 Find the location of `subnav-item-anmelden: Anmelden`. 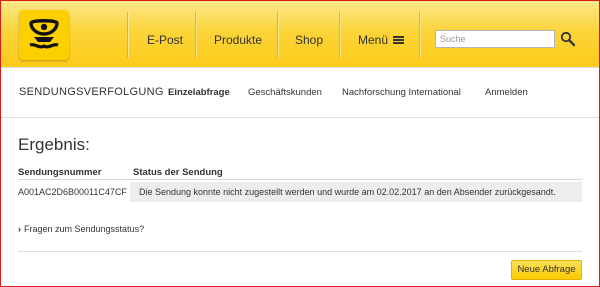

subnav-item-anmelden: Anmelden is located at coordinates (506, 92).